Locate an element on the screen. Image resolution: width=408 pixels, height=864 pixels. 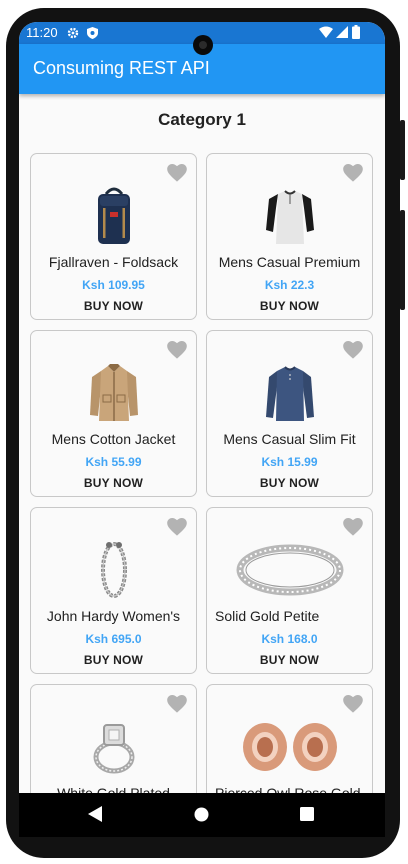
backpack-image is located at coordinates (113, 215).